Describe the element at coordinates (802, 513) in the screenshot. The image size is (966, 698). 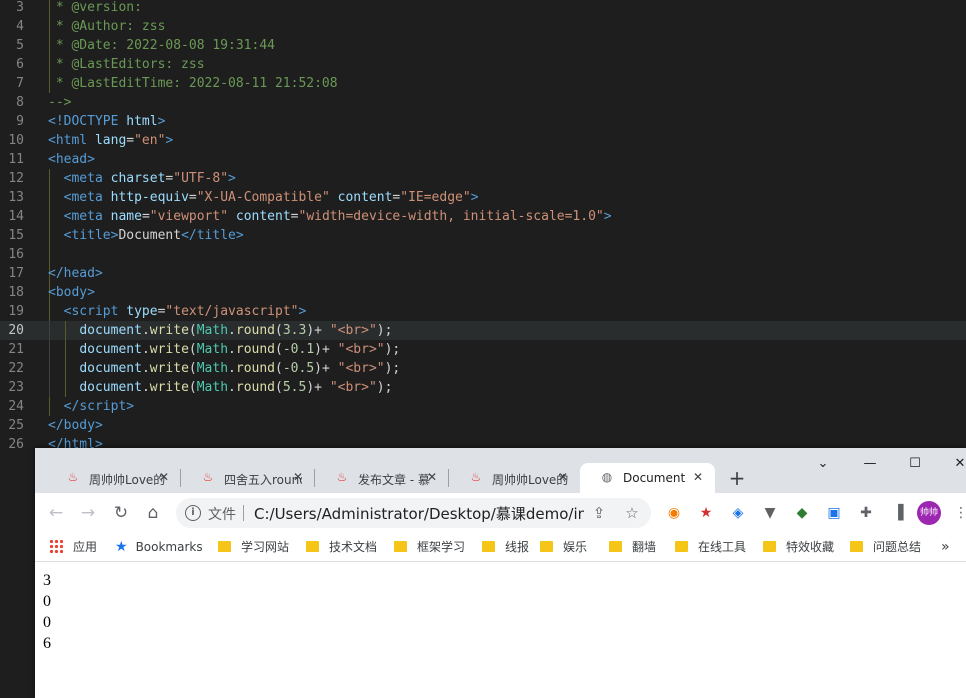
I see `extension-cube-icon: ◆` at that location.